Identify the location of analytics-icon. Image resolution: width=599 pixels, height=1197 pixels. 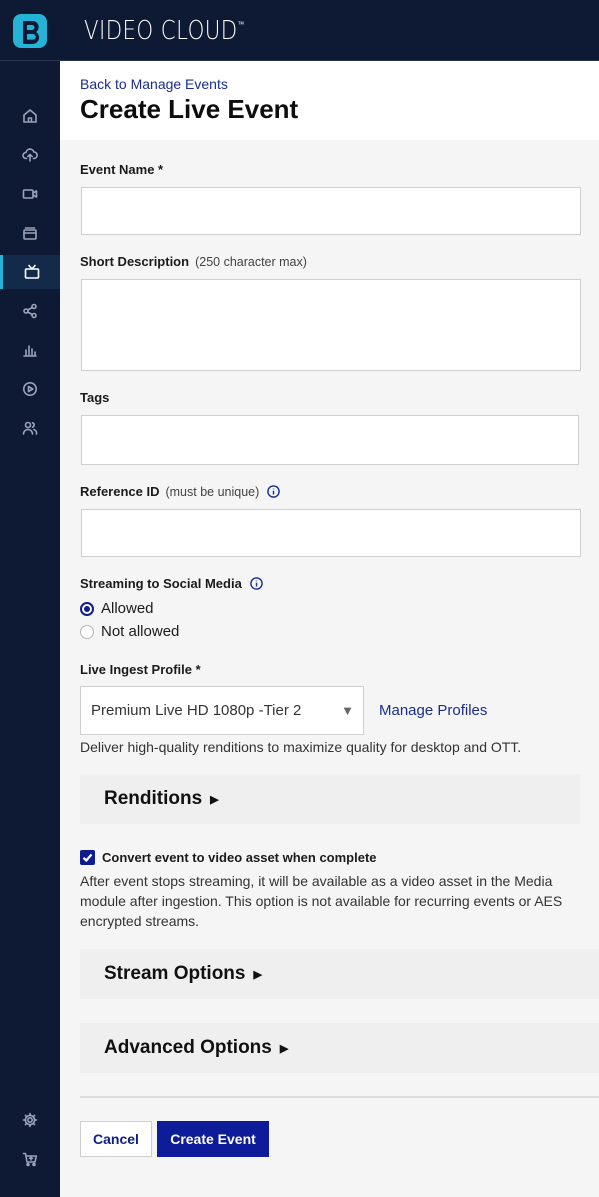
(30, 350).